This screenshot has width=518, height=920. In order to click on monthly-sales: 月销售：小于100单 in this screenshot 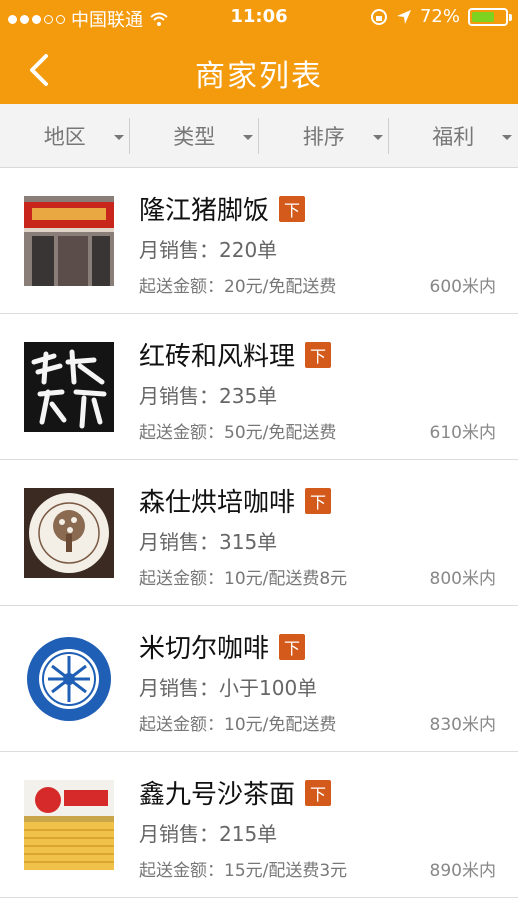, I will do `click(228, 688)`.